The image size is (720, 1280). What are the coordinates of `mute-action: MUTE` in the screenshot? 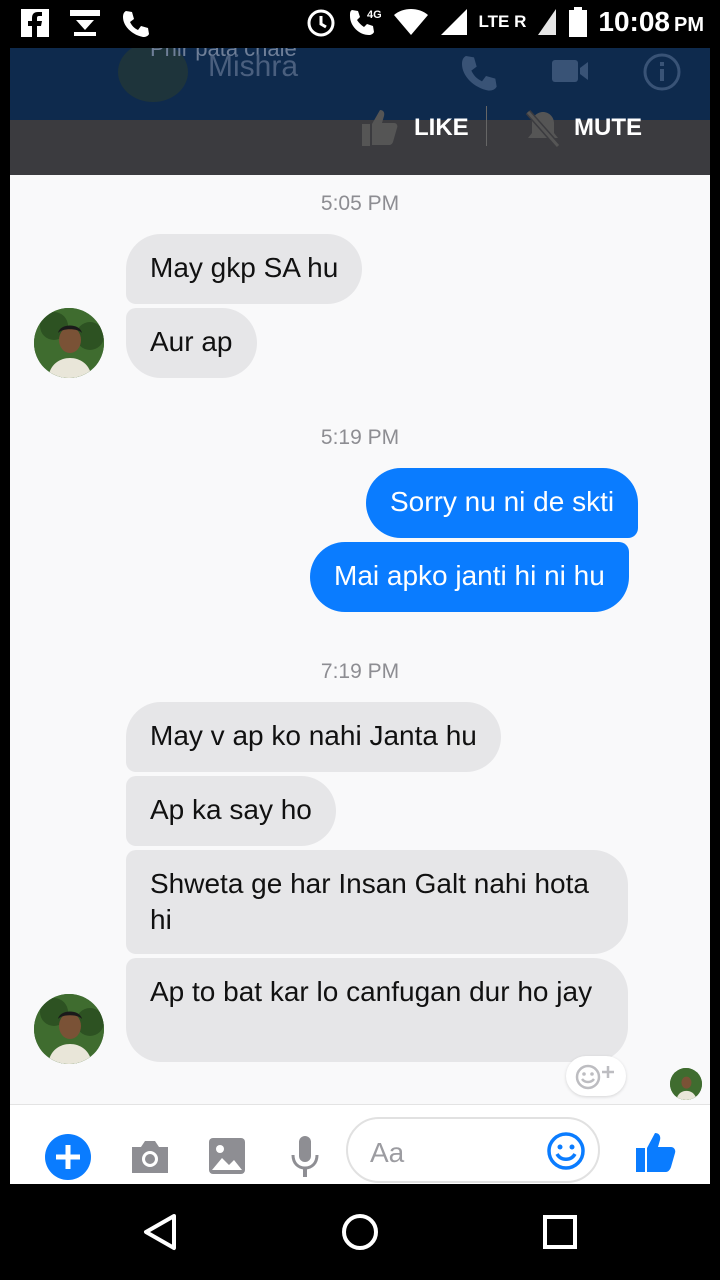 It's located at (583, 128).